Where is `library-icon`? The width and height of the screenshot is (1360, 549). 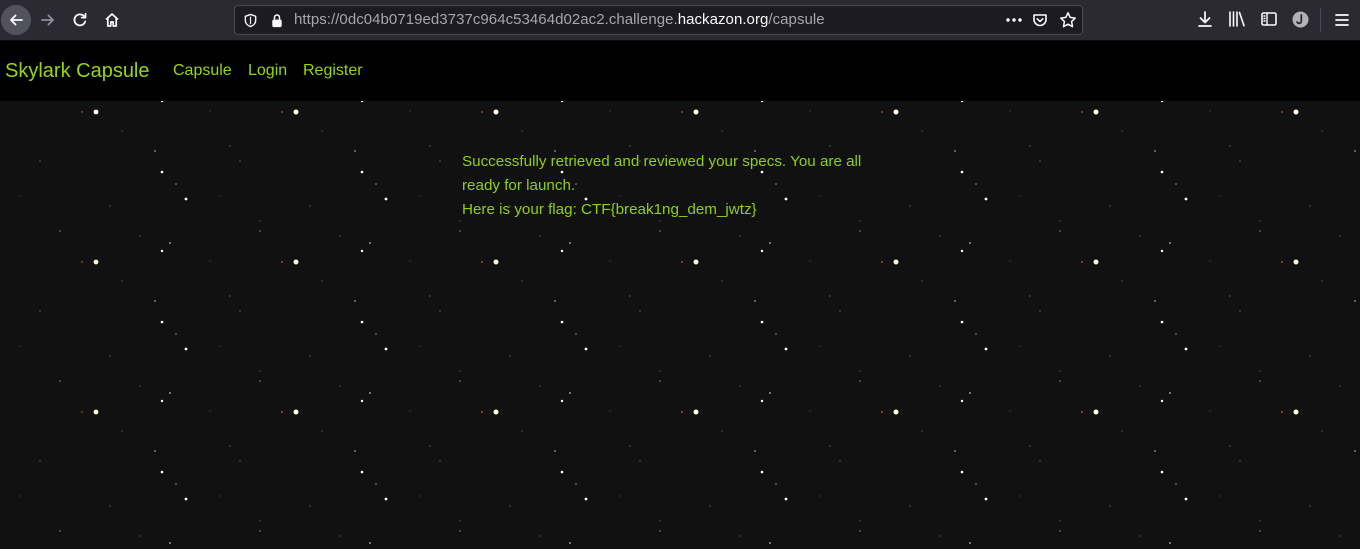
library-icon is located at coordinates (1237, 19).